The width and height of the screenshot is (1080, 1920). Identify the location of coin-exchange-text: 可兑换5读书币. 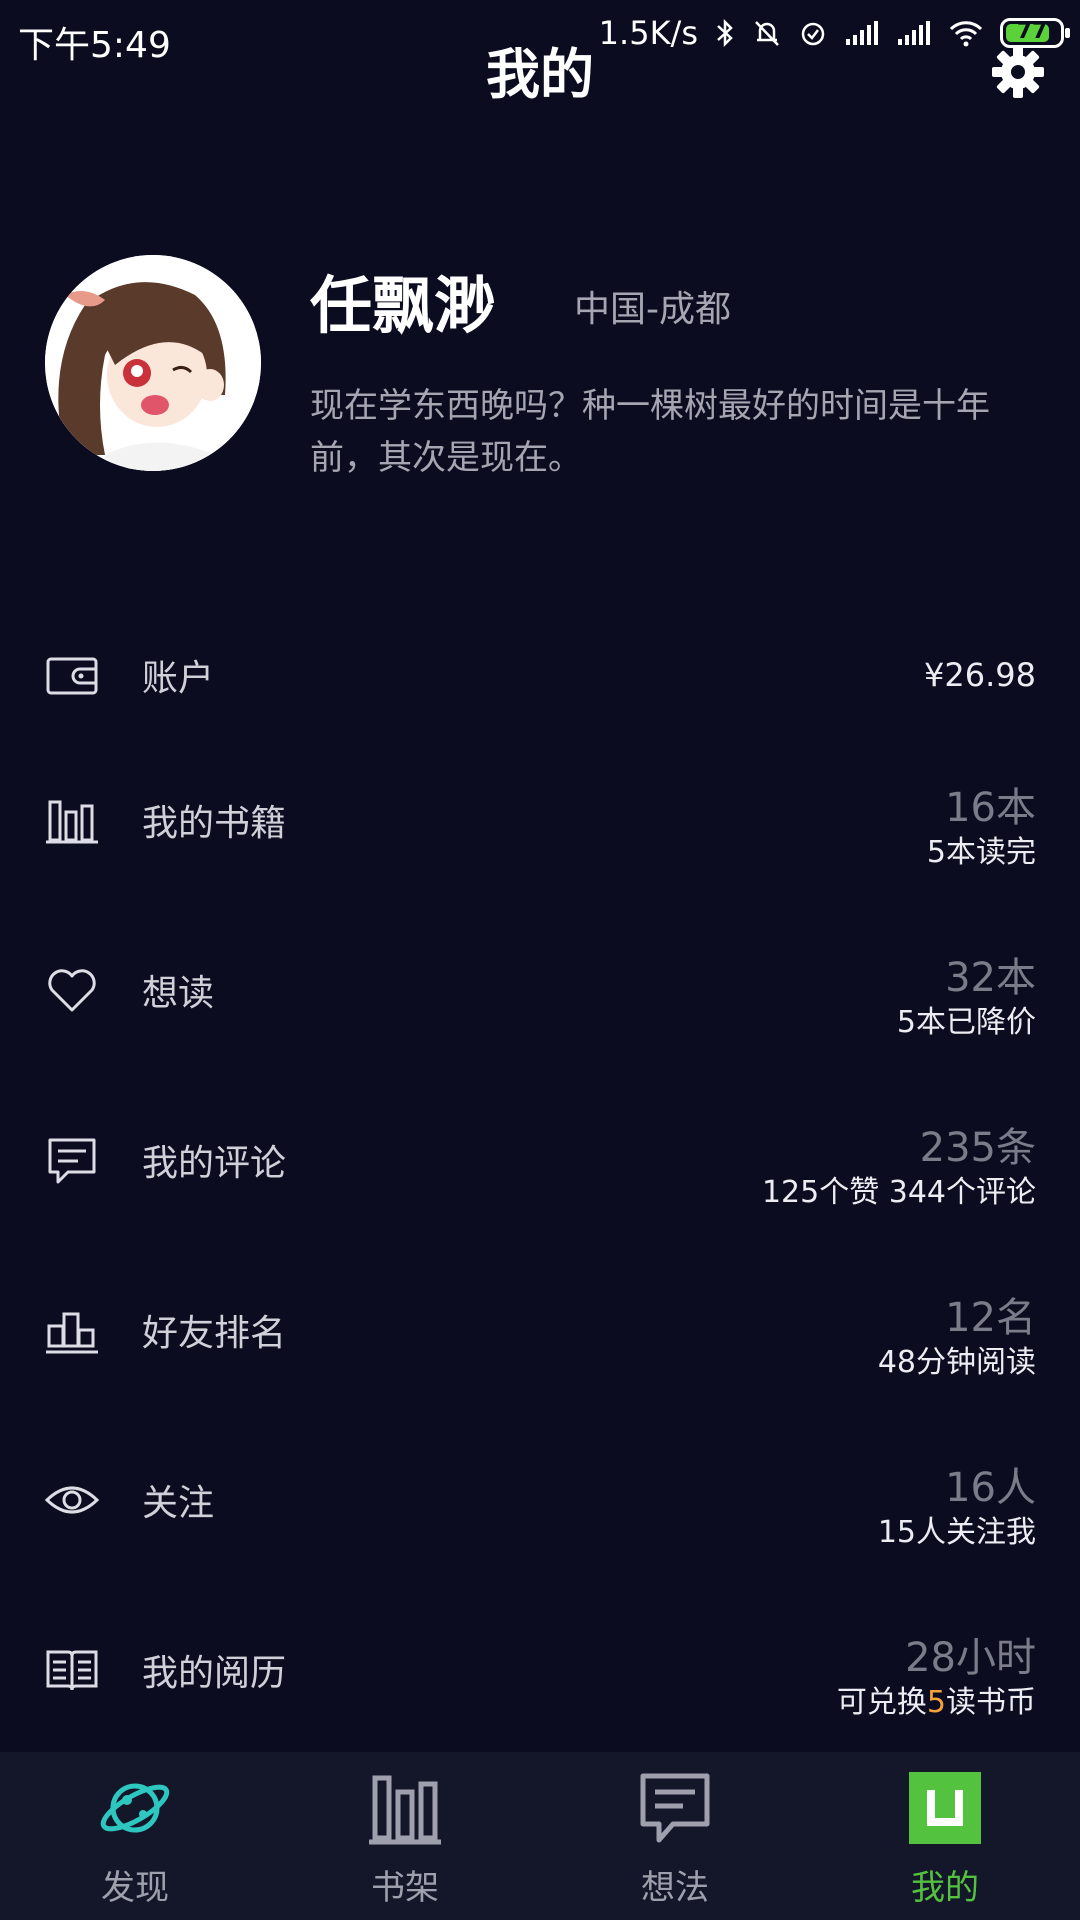
(936, 1702).